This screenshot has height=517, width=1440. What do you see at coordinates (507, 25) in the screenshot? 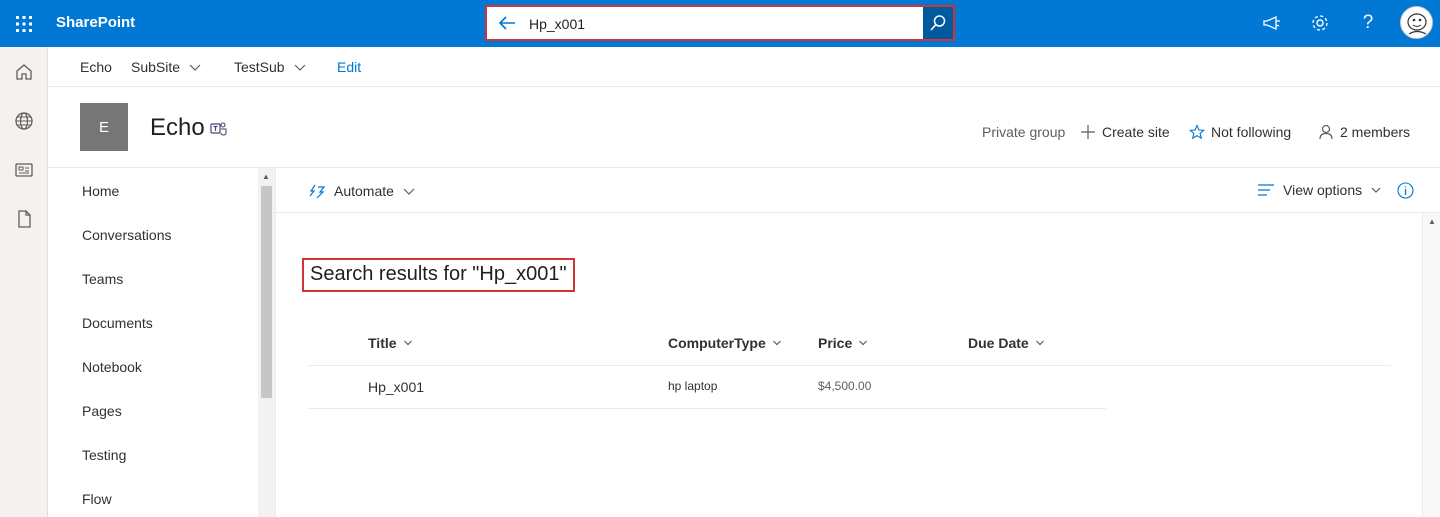
I see `back-arrow-icon` at bounding box center [507, 25].